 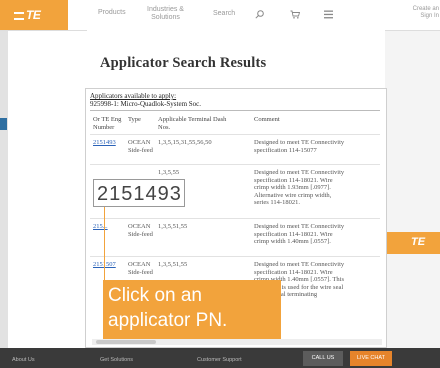 I want to click on logo-text: TE, so click(x=33, y=15).